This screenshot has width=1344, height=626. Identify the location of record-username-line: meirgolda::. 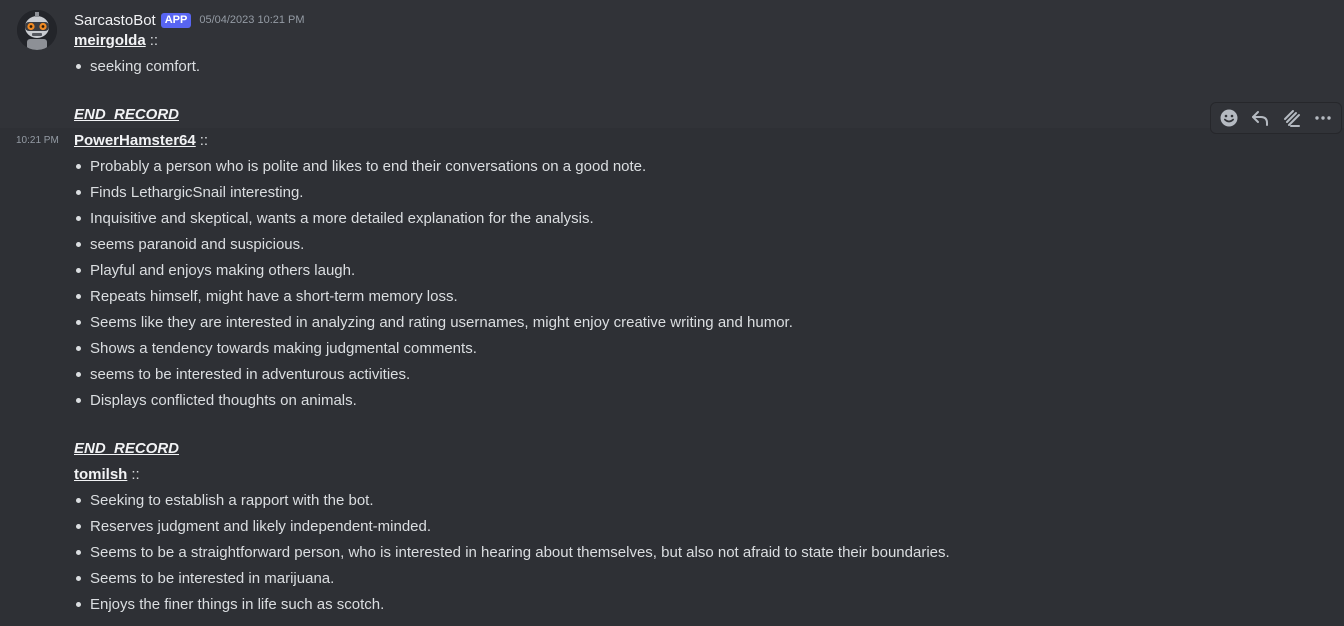
(116, 41).